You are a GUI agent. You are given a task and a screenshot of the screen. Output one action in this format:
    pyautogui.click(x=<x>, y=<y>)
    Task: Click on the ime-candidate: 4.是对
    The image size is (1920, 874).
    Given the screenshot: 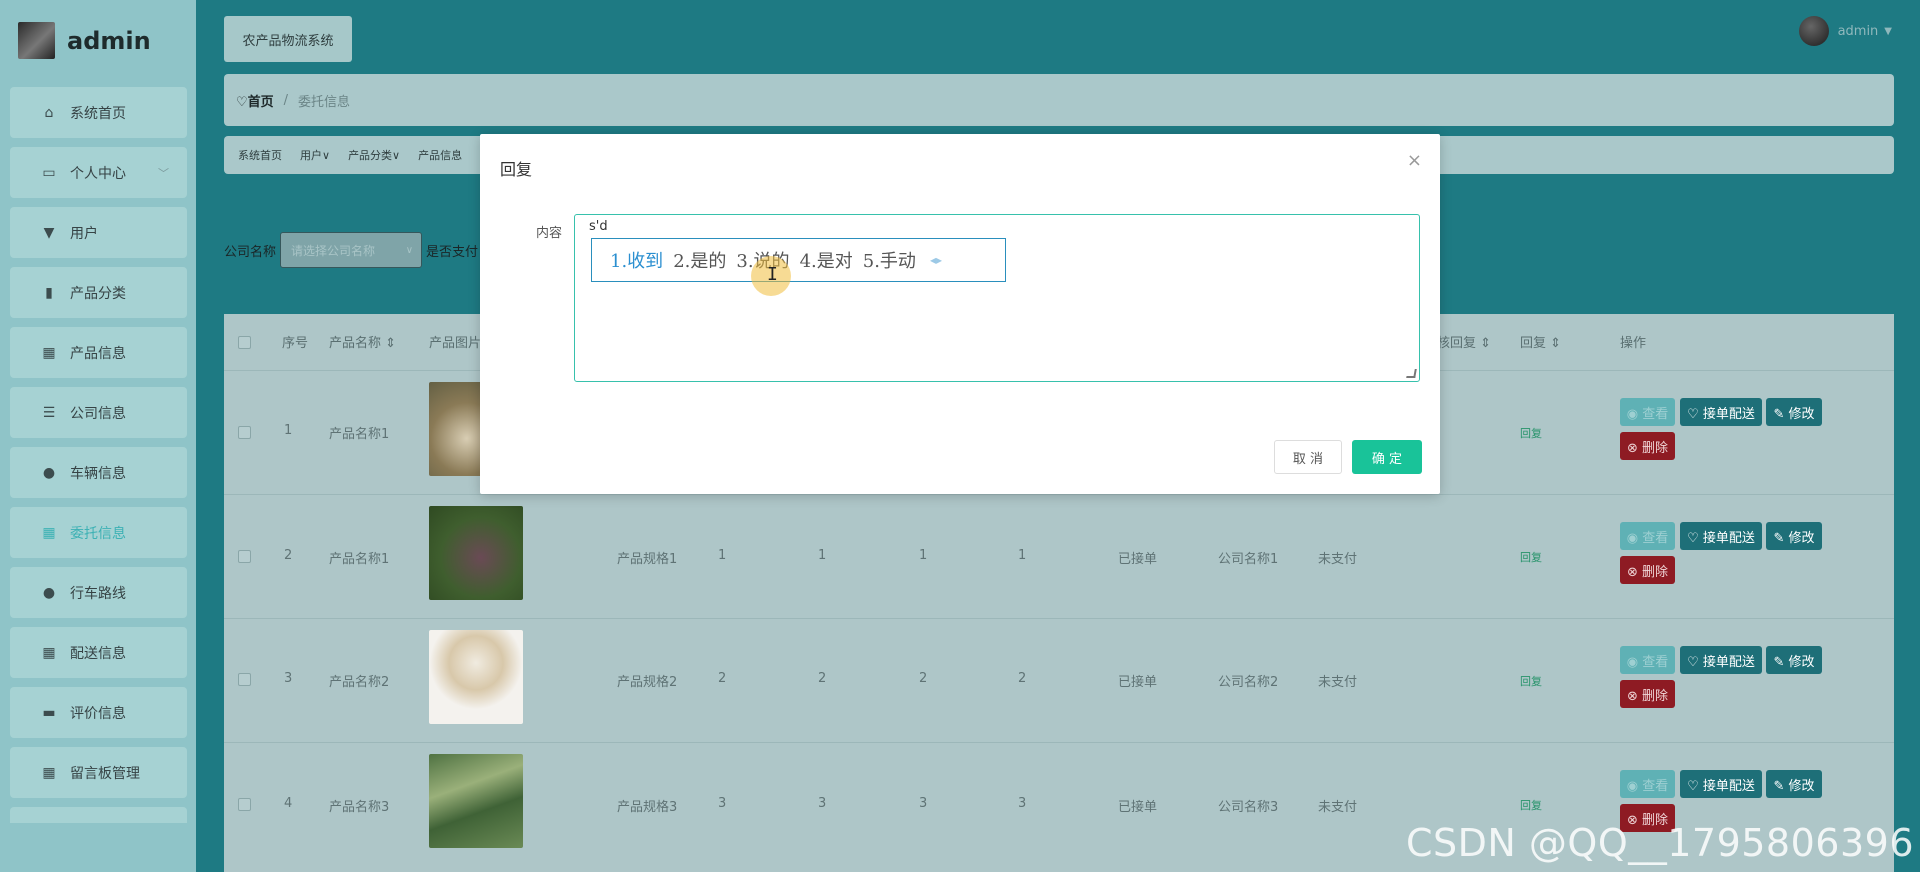 What is the action you would take?
    pyautogui.click(x=826, y=260)
    